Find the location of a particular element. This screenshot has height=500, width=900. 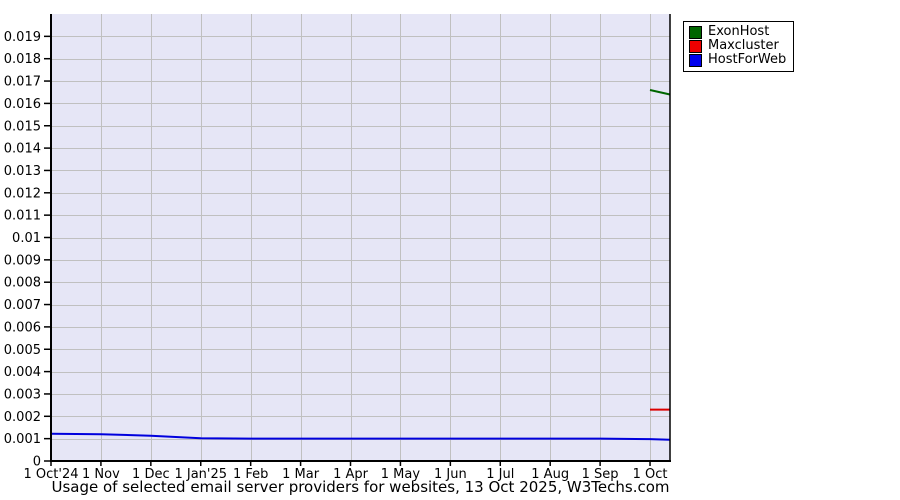

legend: ExonHost Maxcluster HostForWeb is located at coordinates (739, 46).